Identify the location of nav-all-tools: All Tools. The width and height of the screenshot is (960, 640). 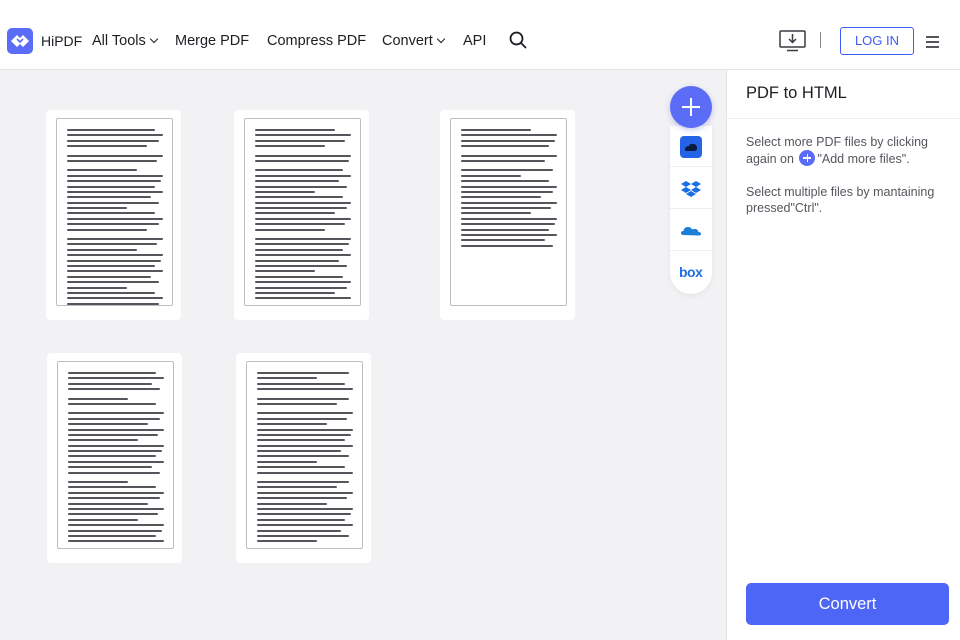
(125, 41).